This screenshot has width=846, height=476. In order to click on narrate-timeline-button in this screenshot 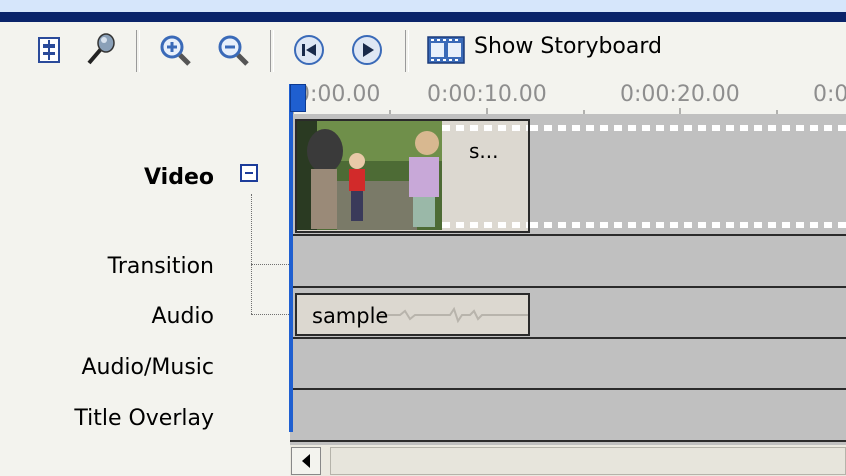, I will do `click(100, 50)`.